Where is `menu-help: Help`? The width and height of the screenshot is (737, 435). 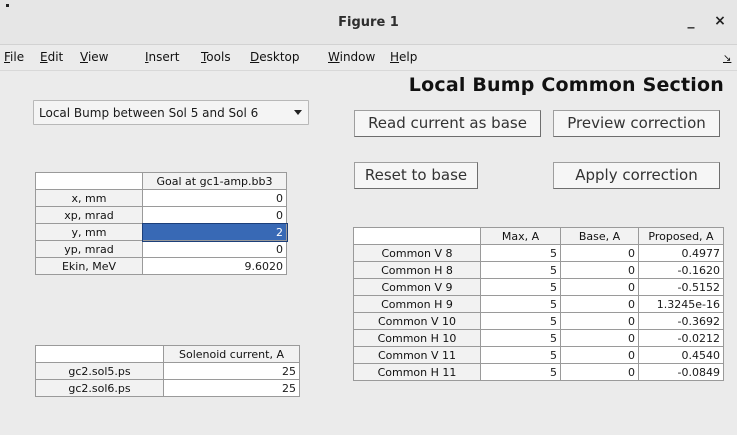
menu-help: Help is located at coordinates (403, 57).